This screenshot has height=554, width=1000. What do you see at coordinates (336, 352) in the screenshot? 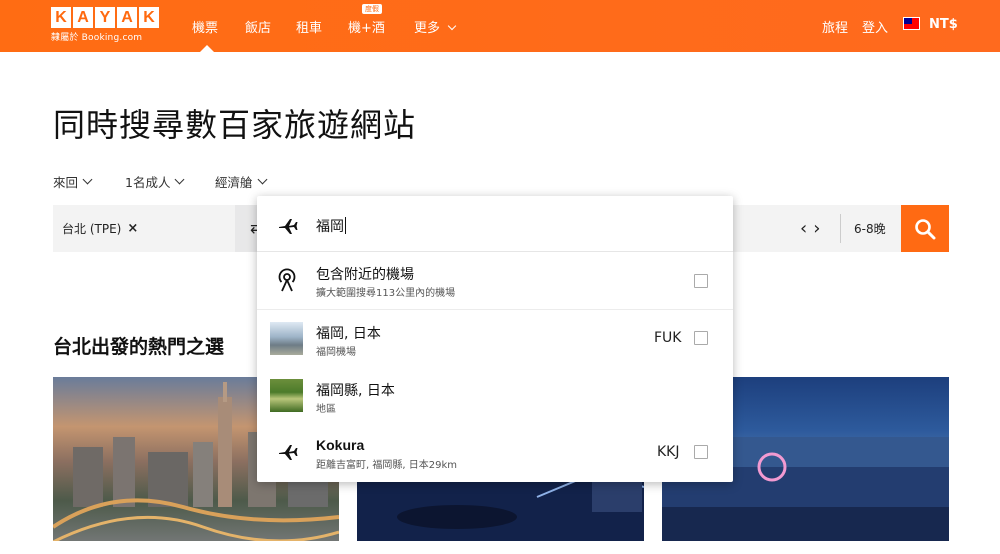
I see `result-subtitle: 福岡機場` at bounding box center [336, 352].